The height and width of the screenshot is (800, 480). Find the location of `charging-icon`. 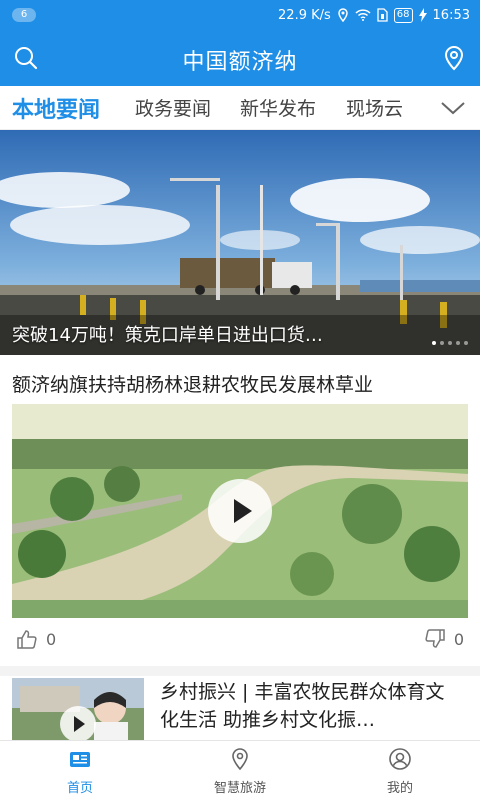

charging-icon is located at coordinates (422, 15).